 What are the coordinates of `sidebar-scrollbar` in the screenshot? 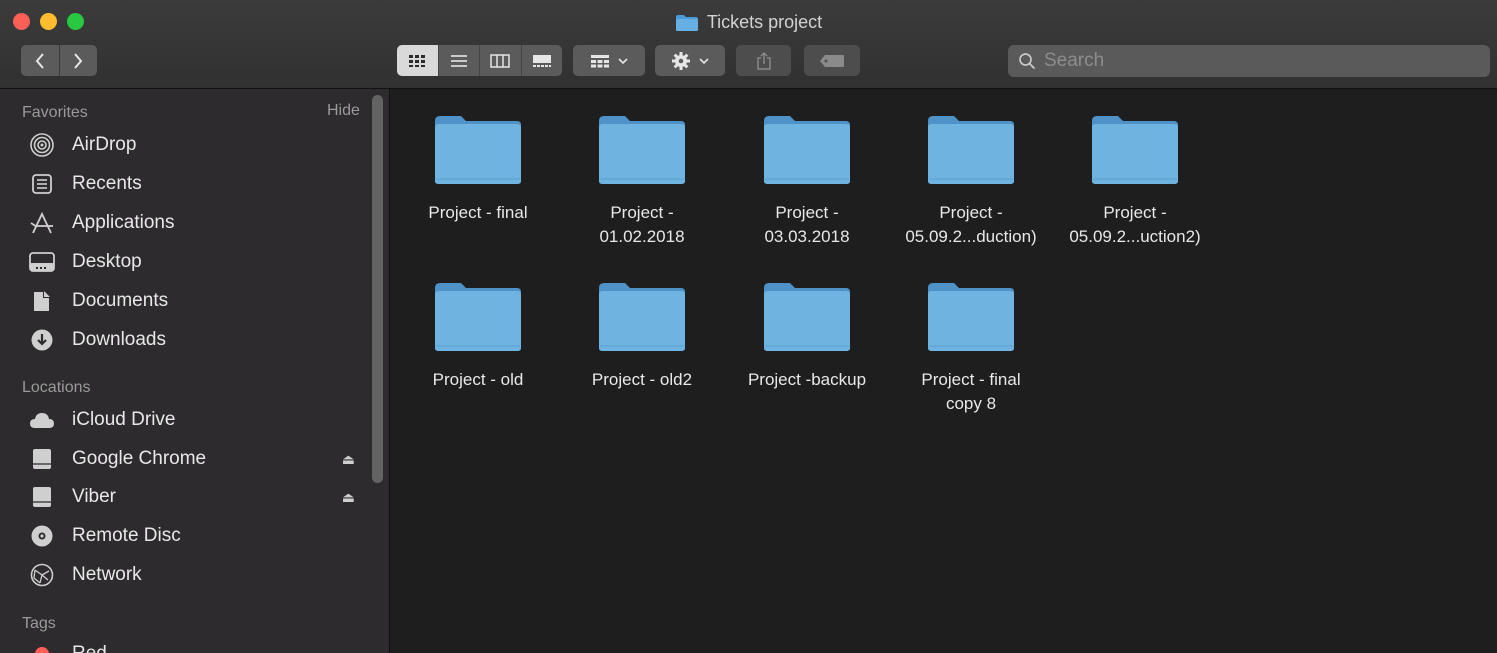 It's located at (377, 289).